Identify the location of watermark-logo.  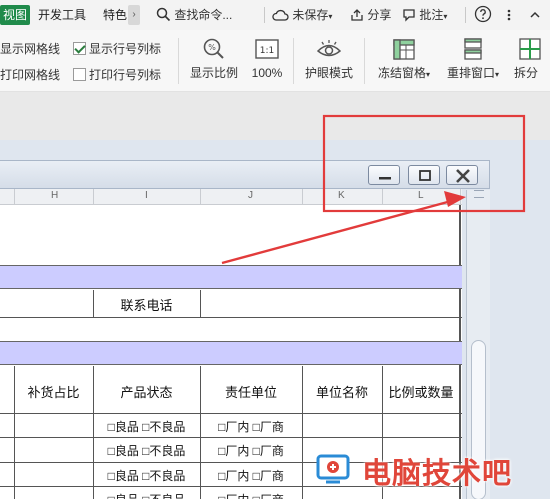
(333, 469).